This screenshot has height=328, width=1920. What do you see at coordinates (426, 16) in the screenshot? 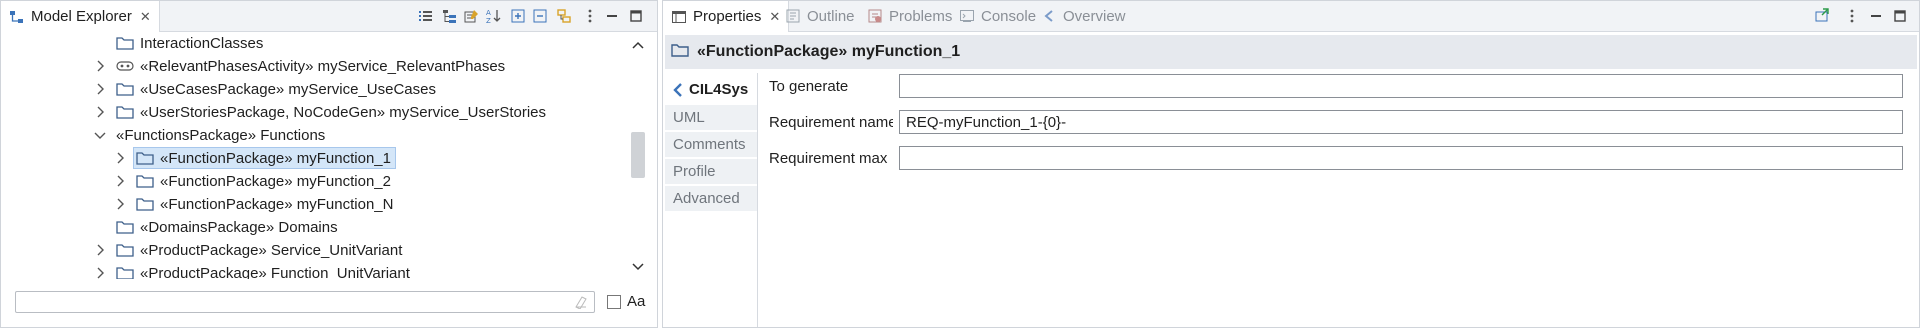
I see `collapse-list-icon` at bounding box center [426, 16].